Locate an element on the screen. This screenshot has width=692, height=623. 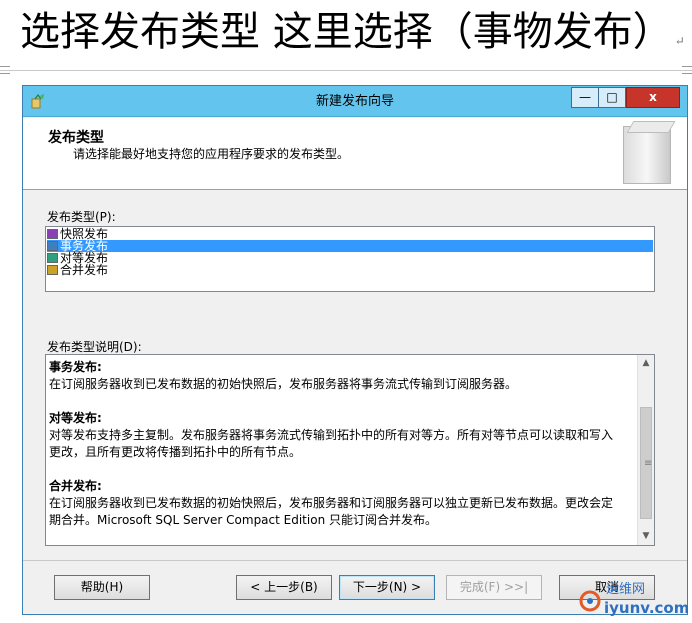
wizard-banner-icon is located at coordinates (647, 155).